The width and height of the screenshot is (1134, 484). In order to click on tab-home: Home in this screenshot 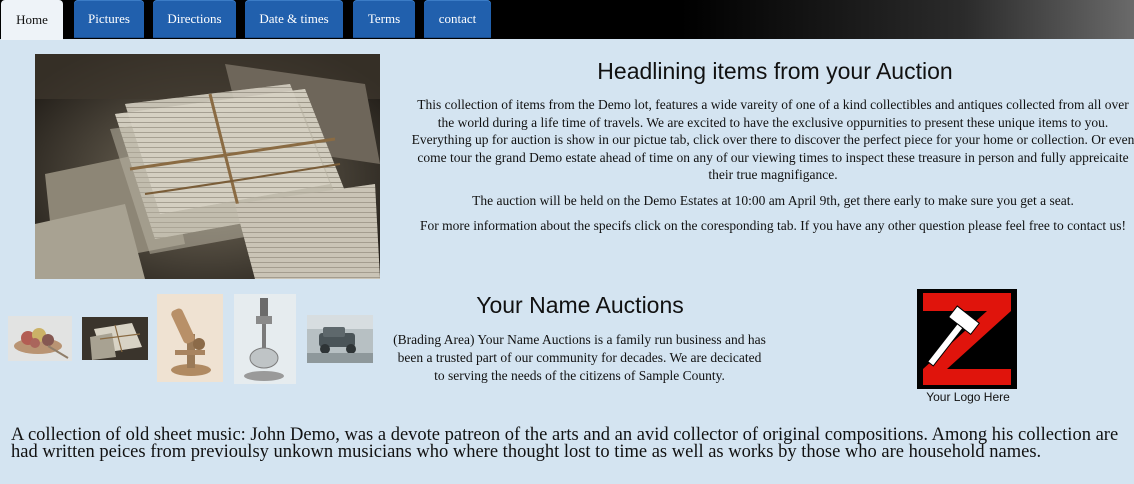, I will do `click(32, 20)`.